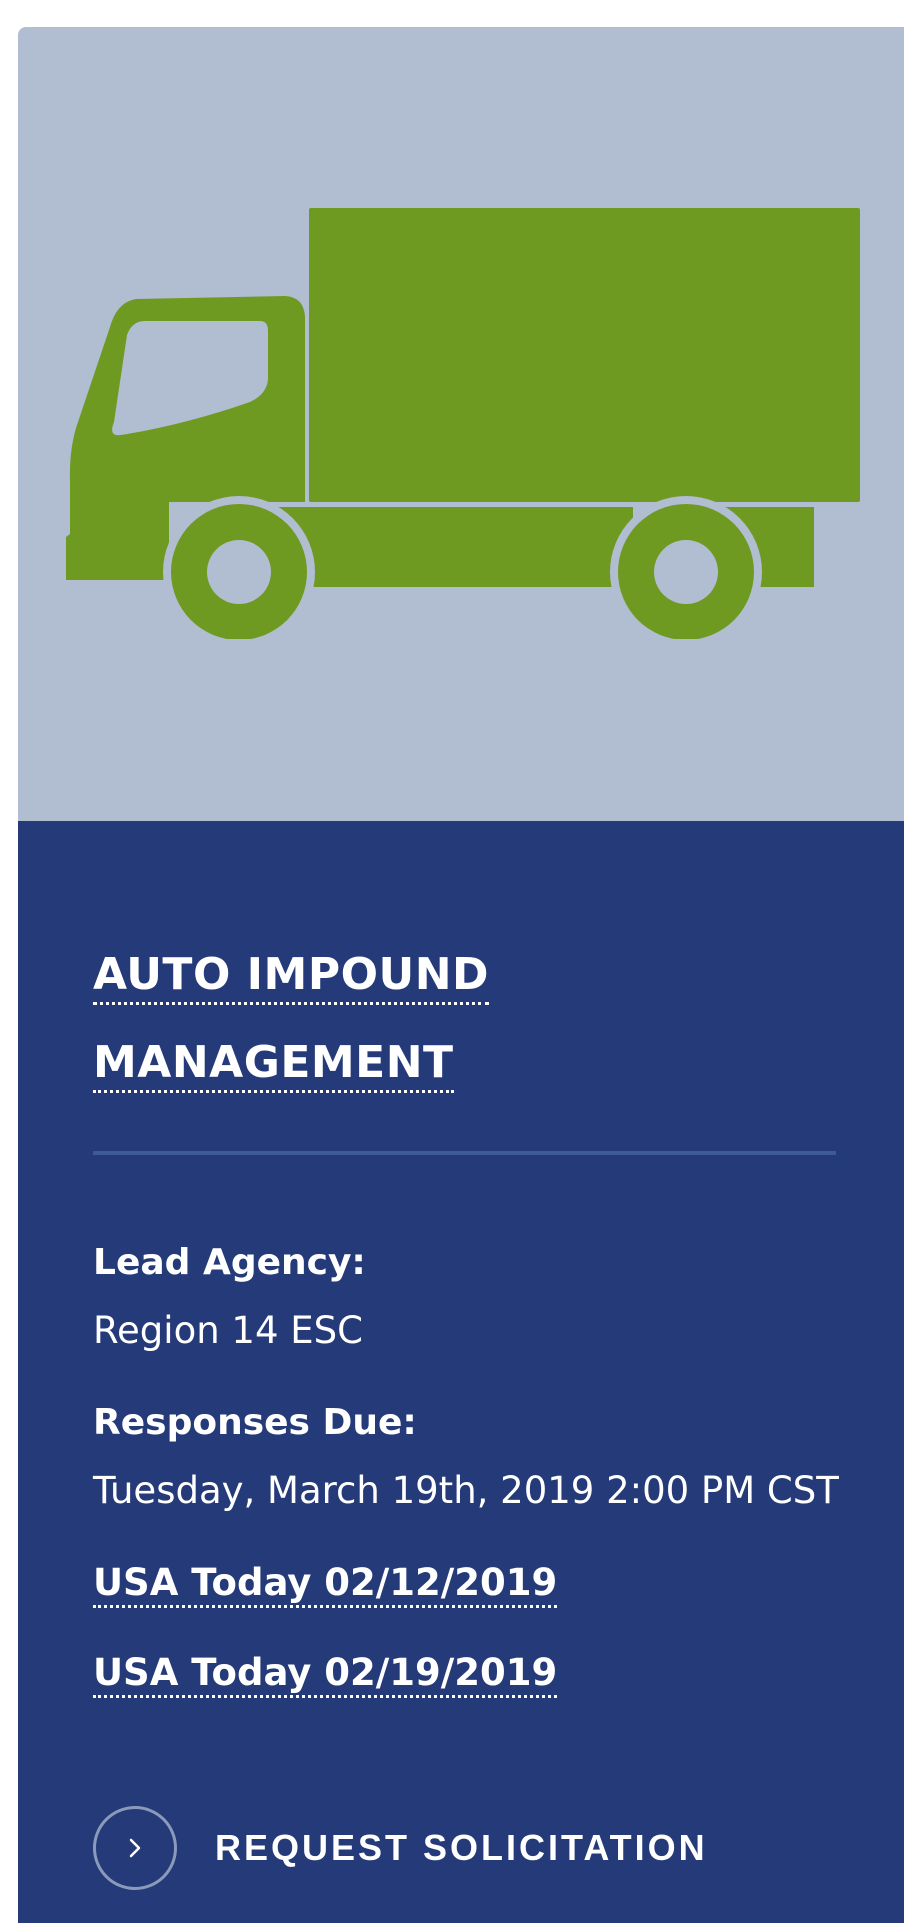 This screenshot has width=904, height=1923. I want to click on solicitation-title: AUTO IMPOUND MANAGEMENT, so click(443, 1019).